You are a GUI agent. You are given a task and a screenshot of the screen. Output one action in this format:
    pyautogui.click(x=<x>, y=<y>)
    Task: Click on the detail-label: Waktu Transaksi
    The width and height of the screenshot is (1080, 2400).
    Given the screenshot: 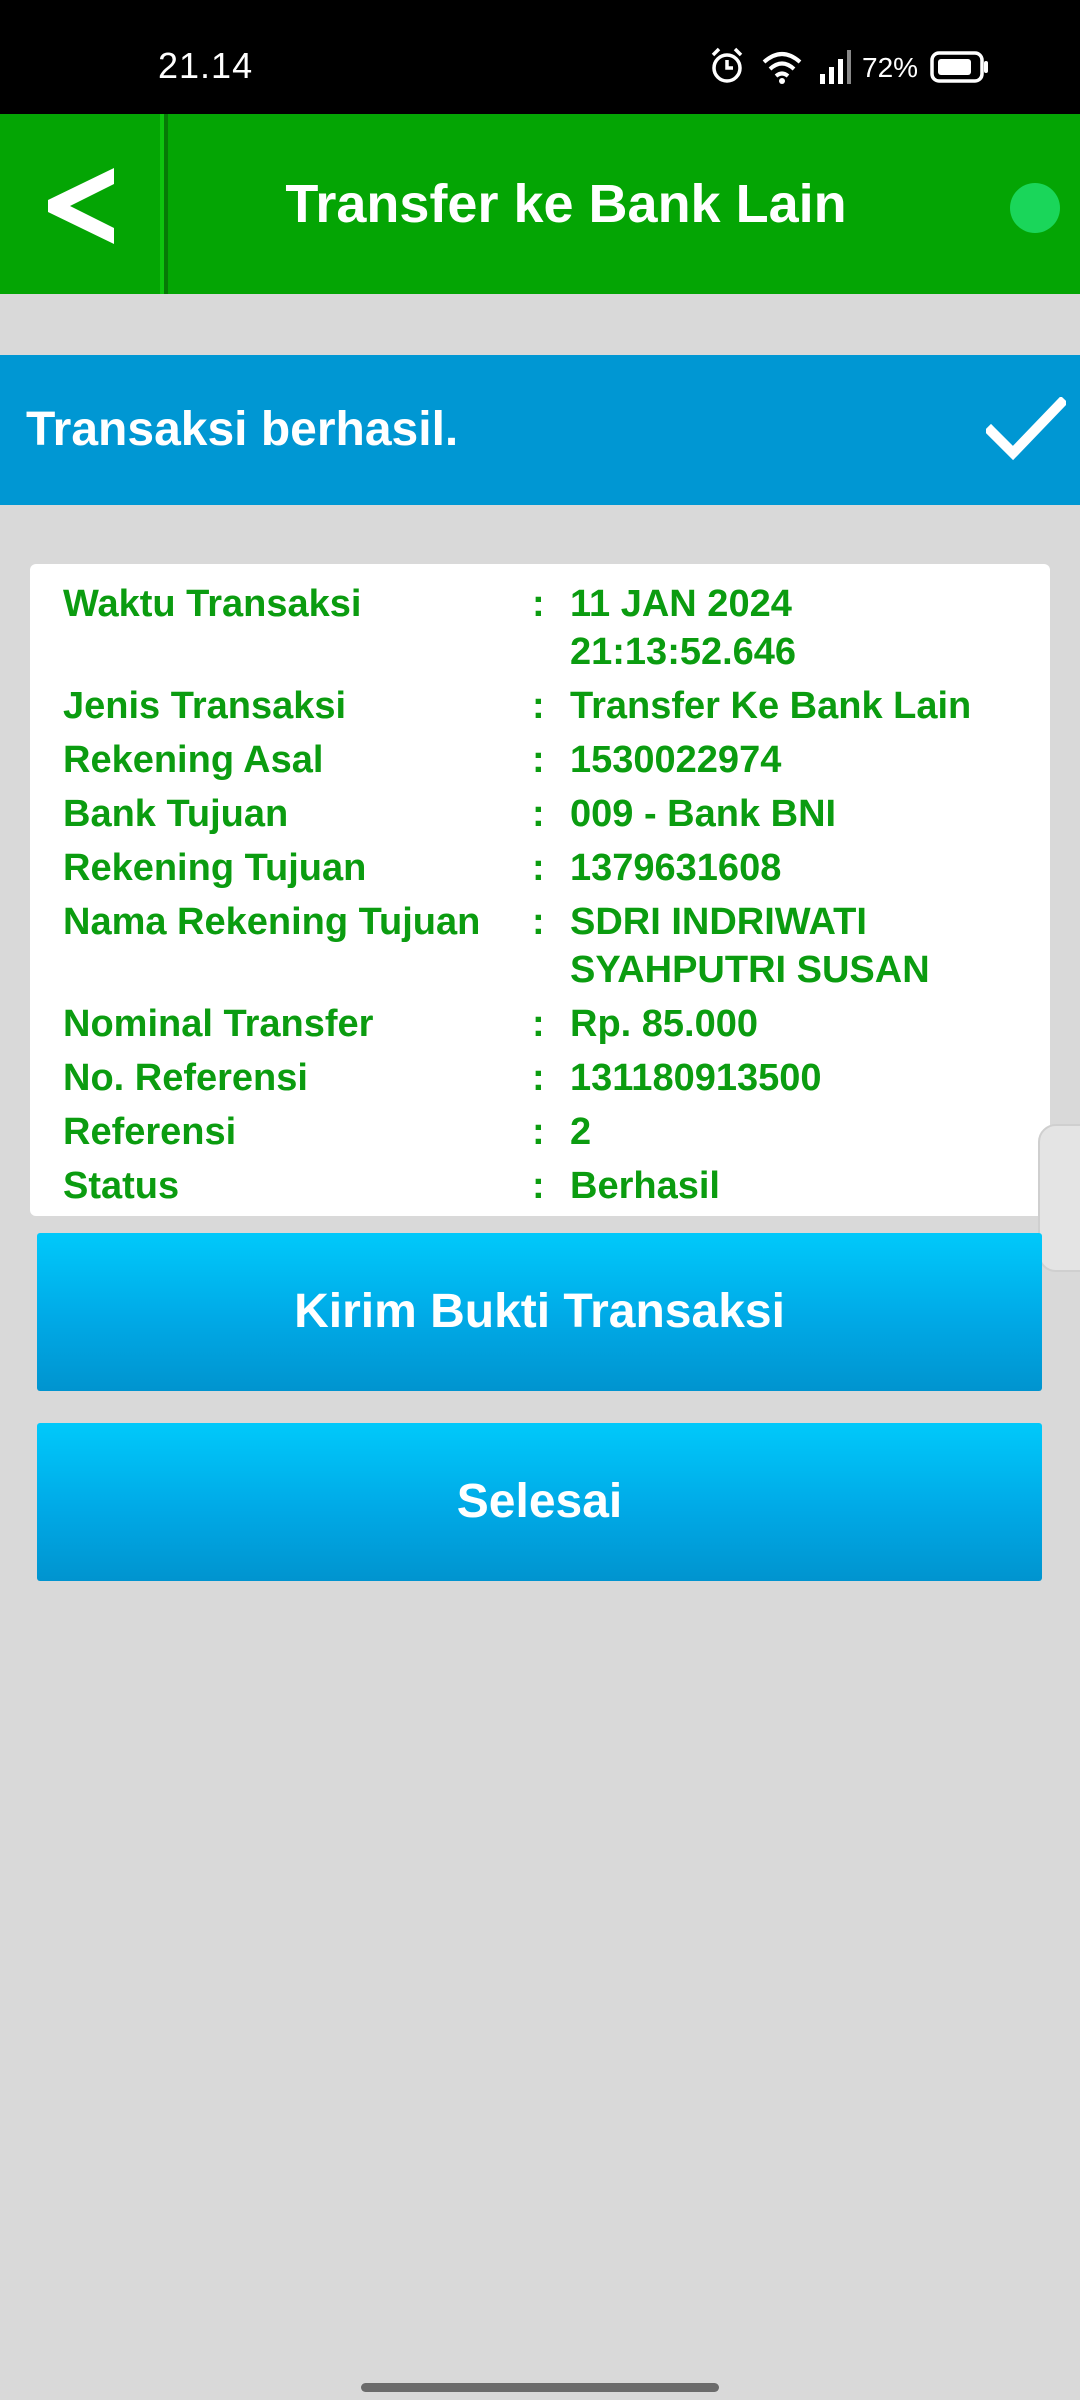 What is the action you would take?
    pyautogui.click(x=212, y=604)
    